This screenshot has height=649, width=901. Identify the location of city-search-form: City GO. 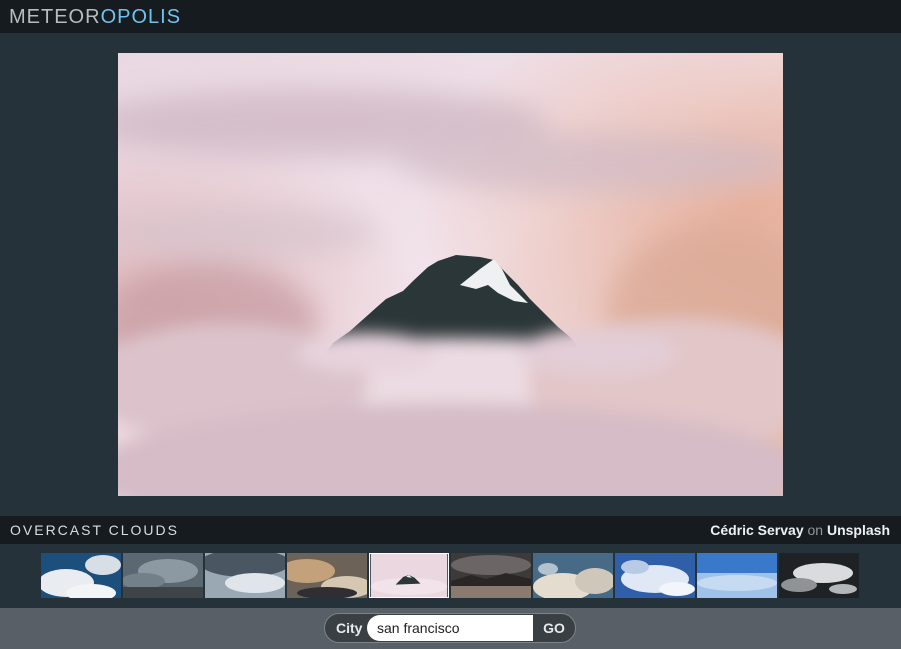
(450, 628).